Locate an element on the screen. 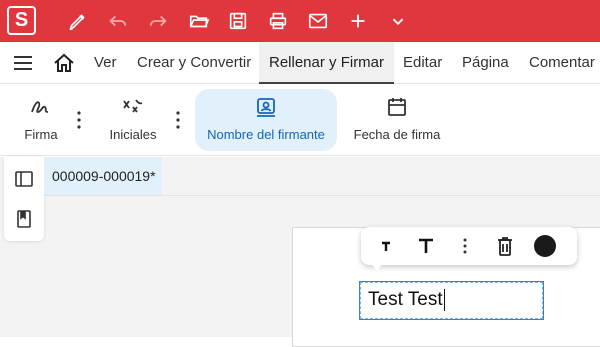 The height and width of the screenshot is (347, 600). panel-toggle-icon is located at coordinates (24, 179).